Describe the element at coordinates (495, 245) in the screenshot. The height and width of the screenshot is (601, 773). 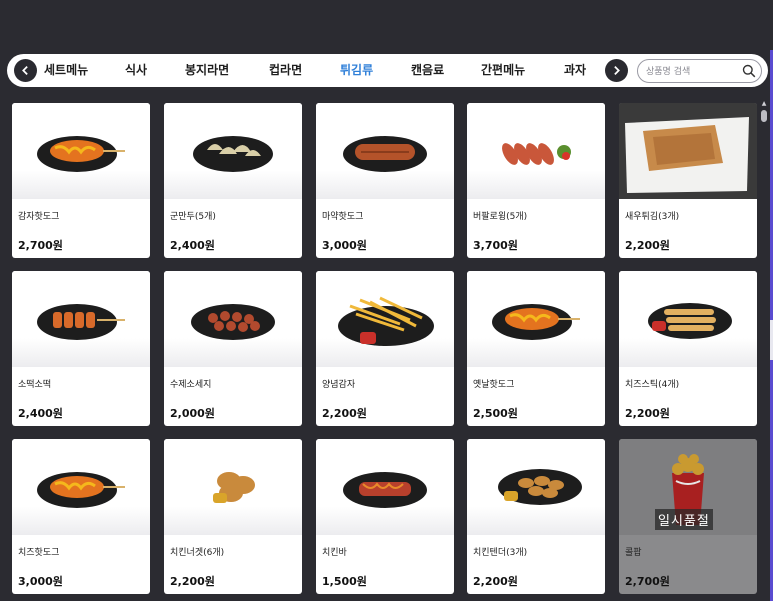
I see `product-price: 3,700원` at that location.